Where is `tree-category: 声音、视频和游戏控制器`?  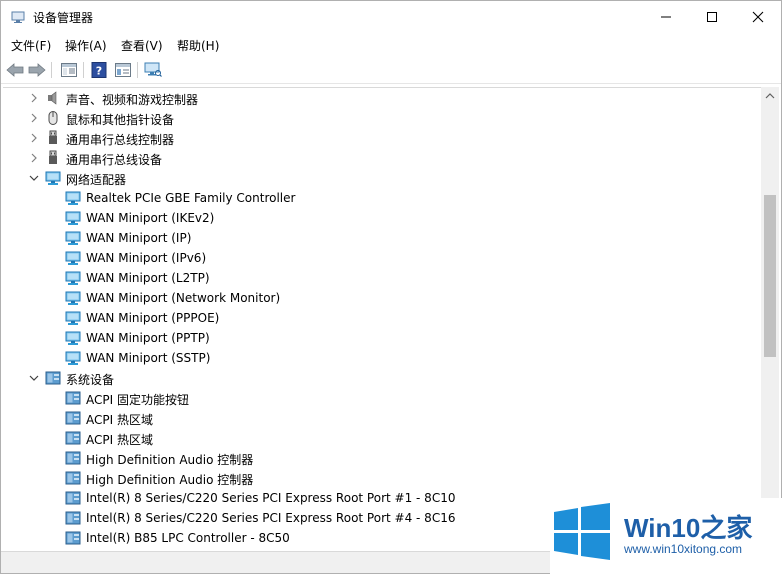 tree-category: 声音、视频和游戏控制器 is located at coordinates (381, 98).